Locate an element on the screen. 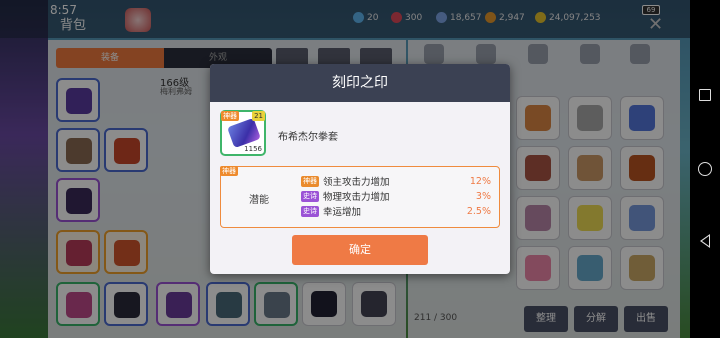 The image size is (720, 338). stat-name: 幸运增加 is located at coordinates (342, 212).